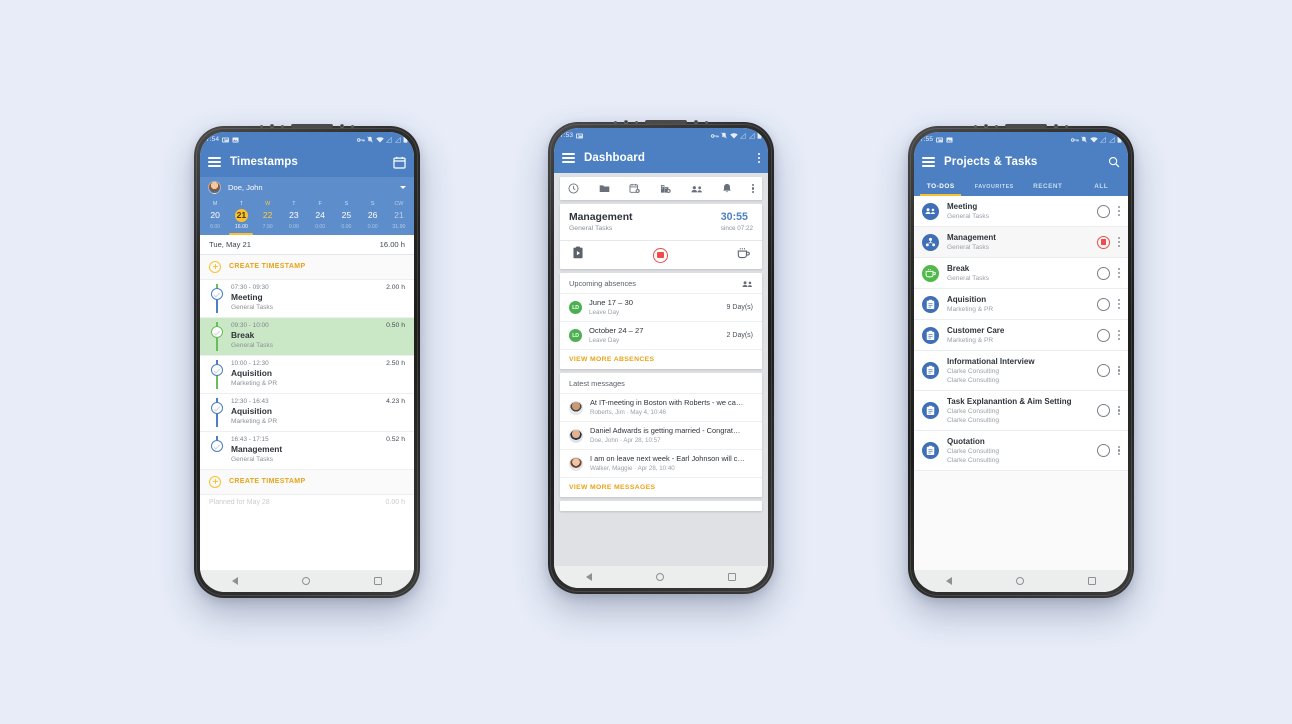 This screenshot has height=724, width=1292. Describe the element at coordinates (1103, 242) in the screenshot. I see `stop-button` at that location.